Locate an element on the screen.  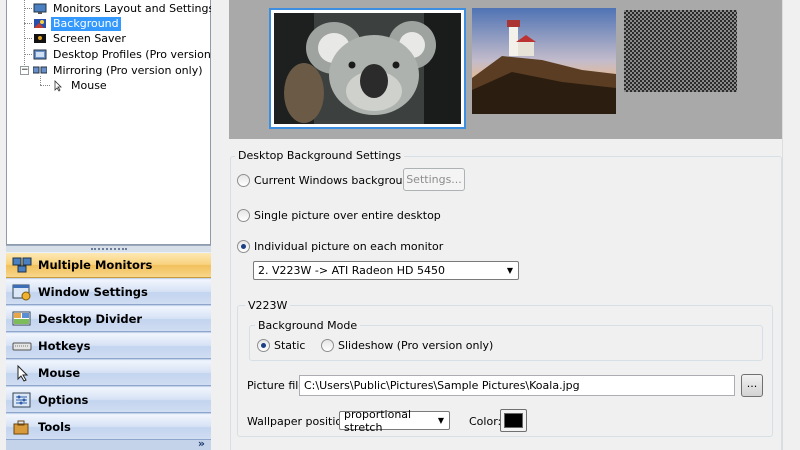
background-icon is located at coordinates (40, 24).